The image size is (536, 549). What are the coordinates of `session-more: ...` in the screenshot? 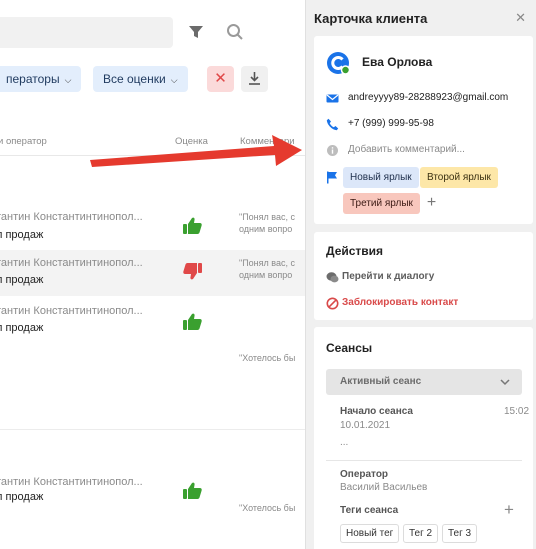 It's located at (344, 442).